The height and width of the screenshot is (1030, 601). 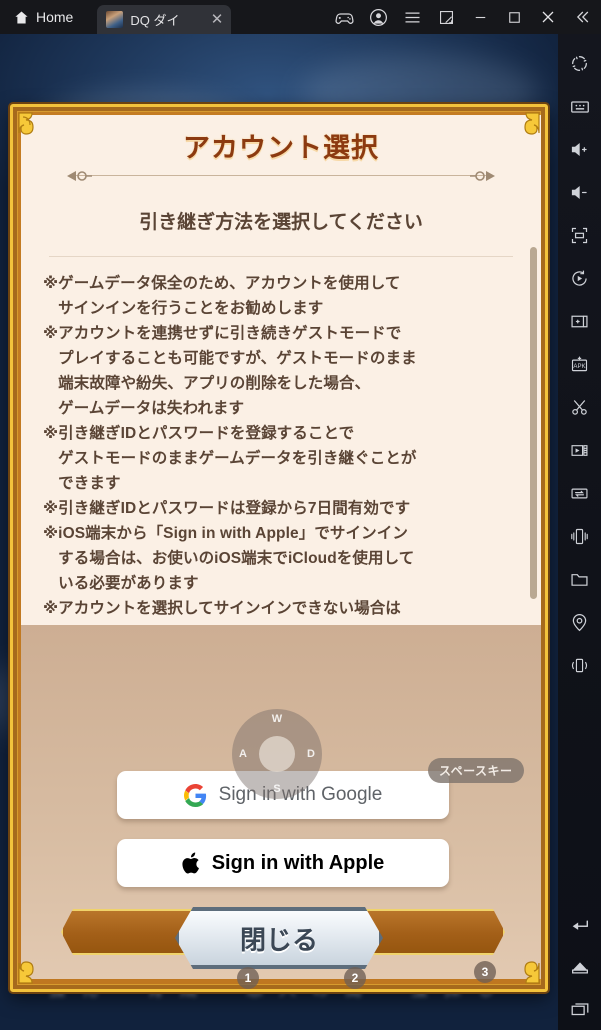 I want to click on browser-tab-dq-dai: DQ ダイ ✕, so click(x=164, y=19).